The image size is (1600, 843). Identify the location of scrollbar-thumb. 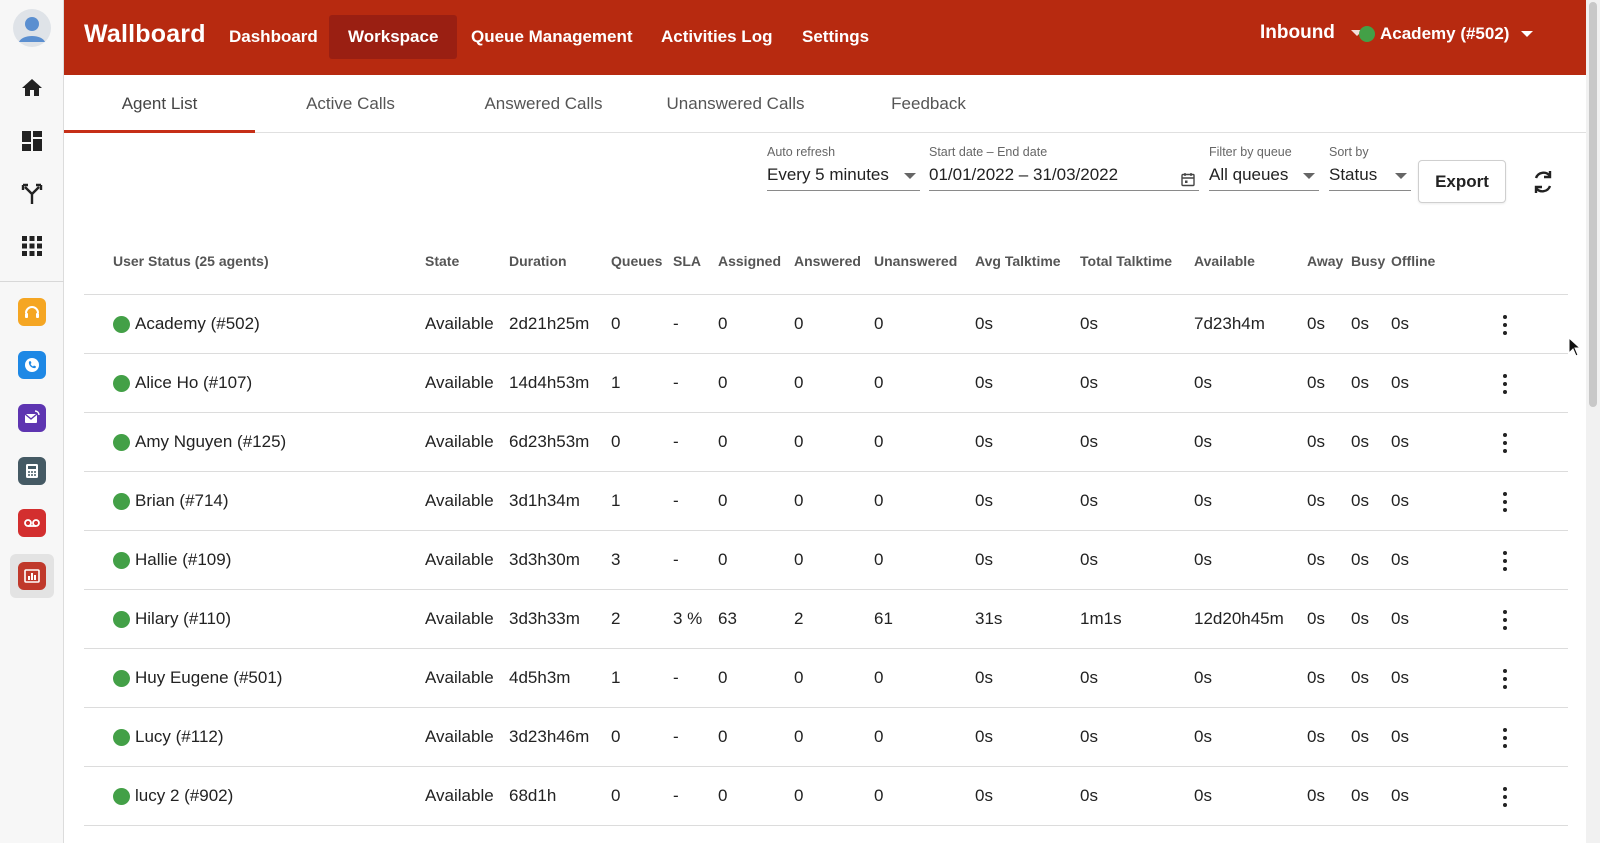
(1593, 204).